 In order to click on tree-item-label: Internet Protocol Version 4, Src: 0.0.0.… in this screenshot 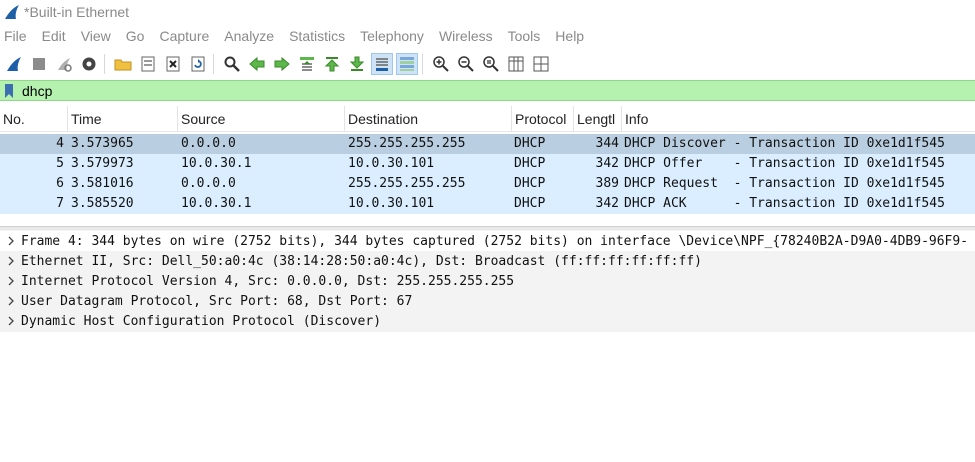, I will do `click(268, 281)`.